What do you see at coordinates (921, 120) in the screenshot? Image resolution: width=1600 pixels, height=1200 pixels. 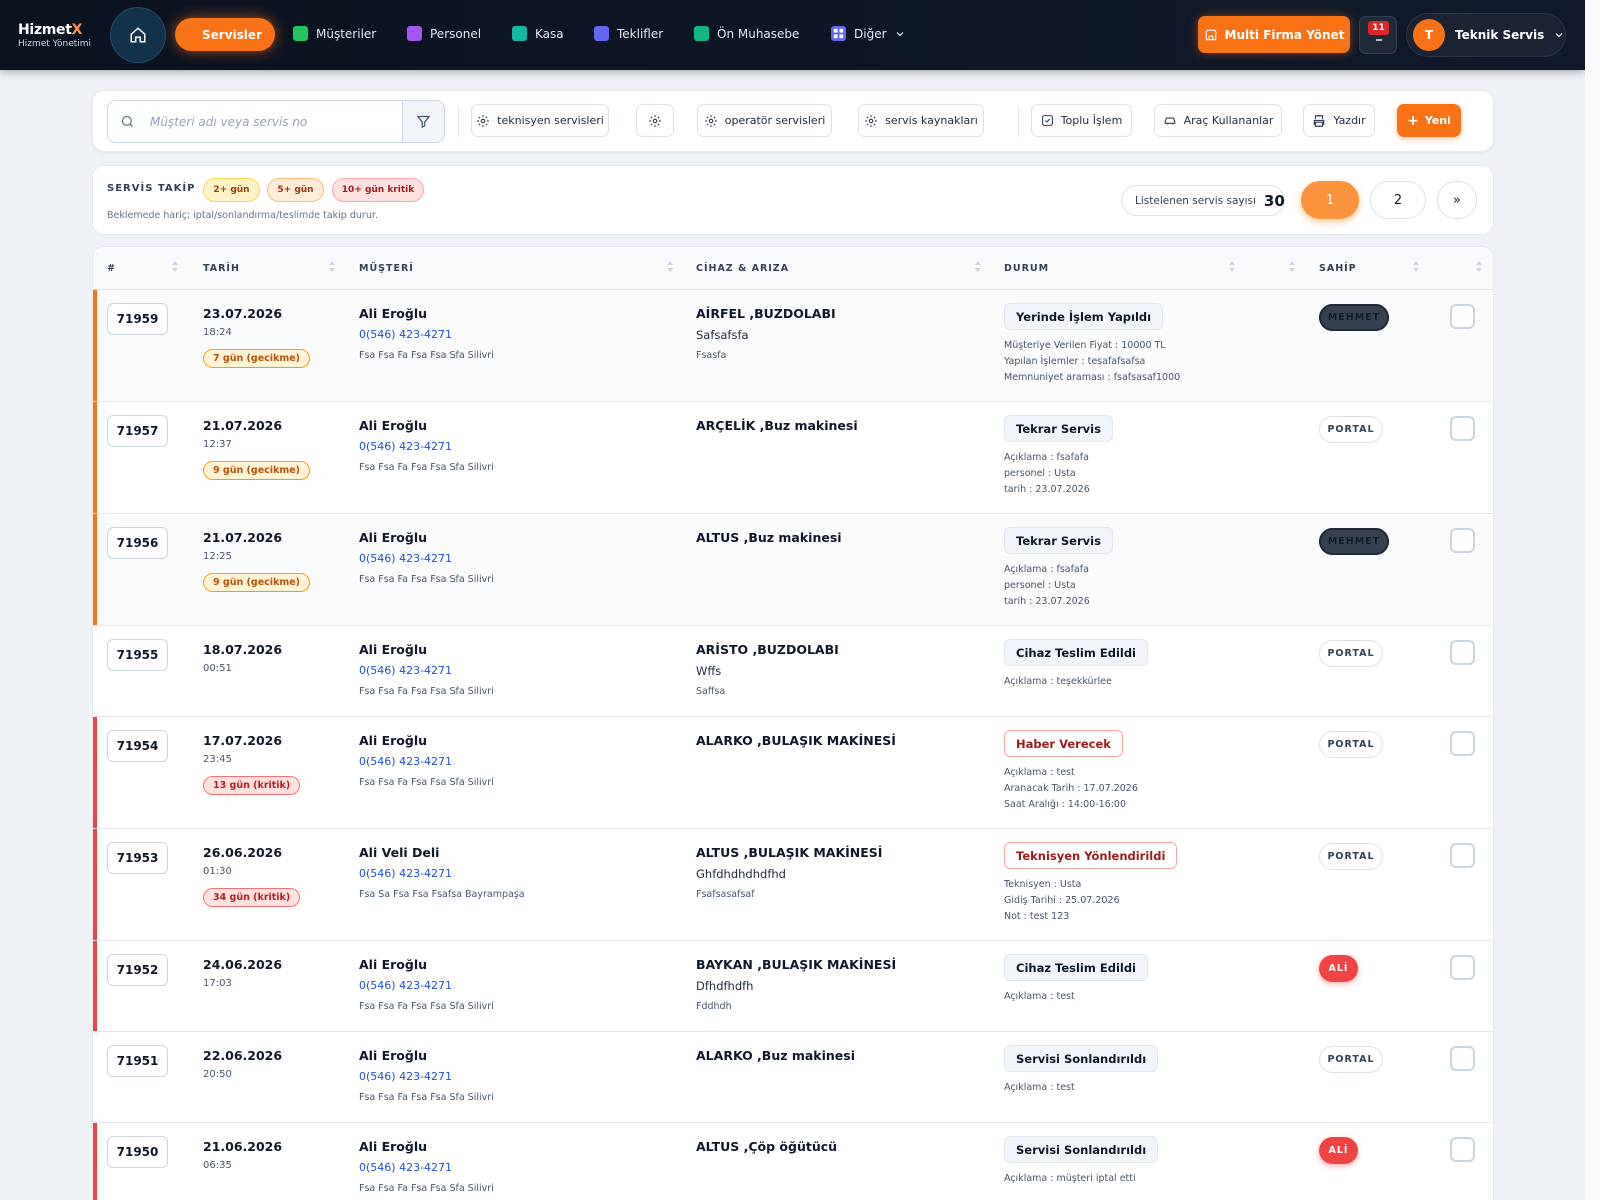 I see `servis-kaynaklari-button: servis kaynakları` at bounding box center [921, 120].